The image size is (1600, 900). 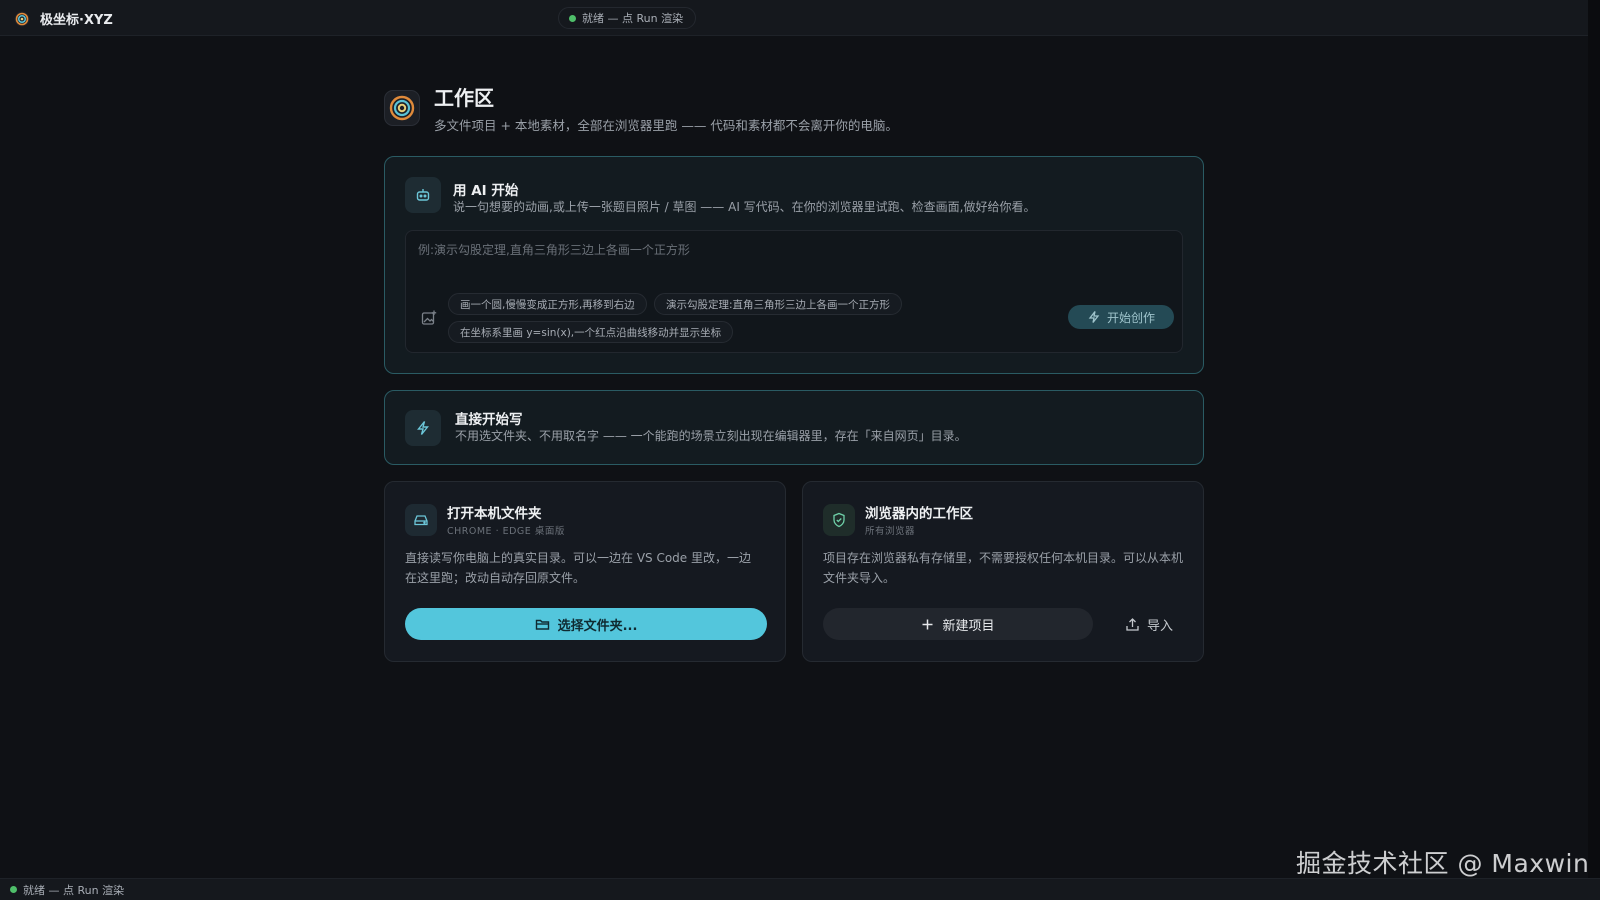 What do you see at coordinates (839, 520) in the screenshot?
I see `shield-icon` at bounding box center [839, 520].